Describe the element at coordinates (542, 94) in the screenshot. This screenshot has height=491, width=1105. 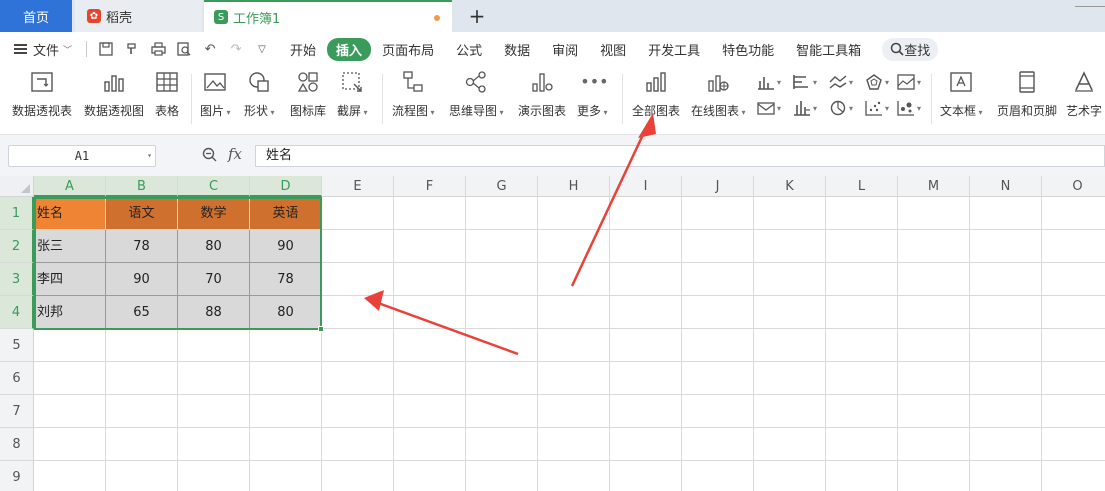
I see `demo-chart-button: 演示图表` at that location.